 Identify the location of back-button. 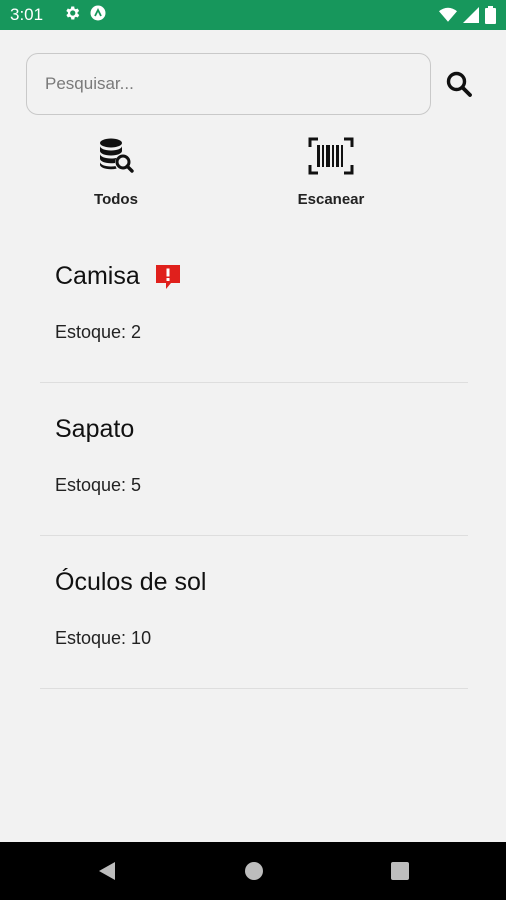
(107, 871).